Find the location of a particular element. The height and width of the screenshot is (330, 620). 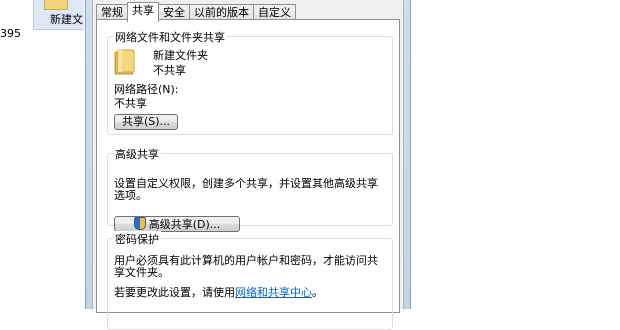

change-setting-suffix: 。 is located at coordinates (317, 292).